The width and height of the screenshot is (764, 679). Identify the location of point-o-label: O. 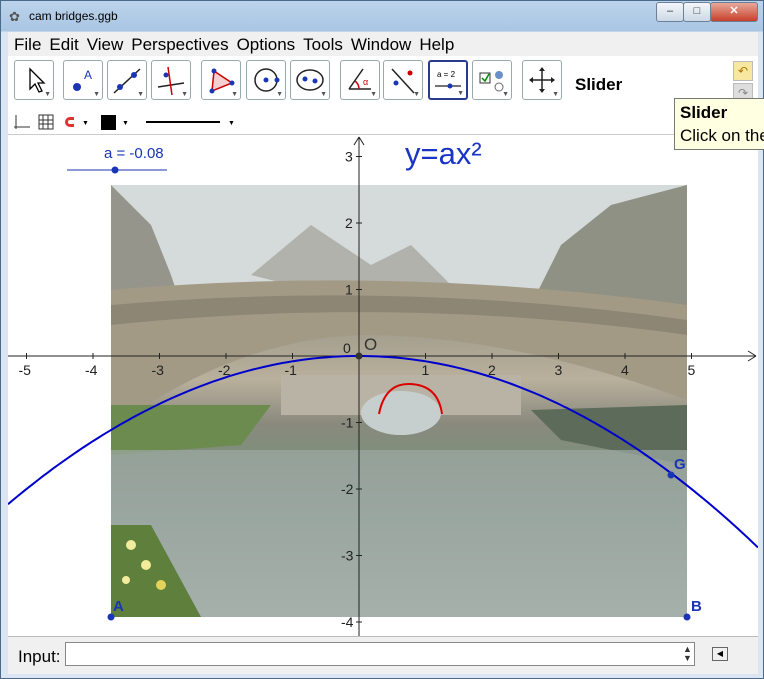
(370, 344).